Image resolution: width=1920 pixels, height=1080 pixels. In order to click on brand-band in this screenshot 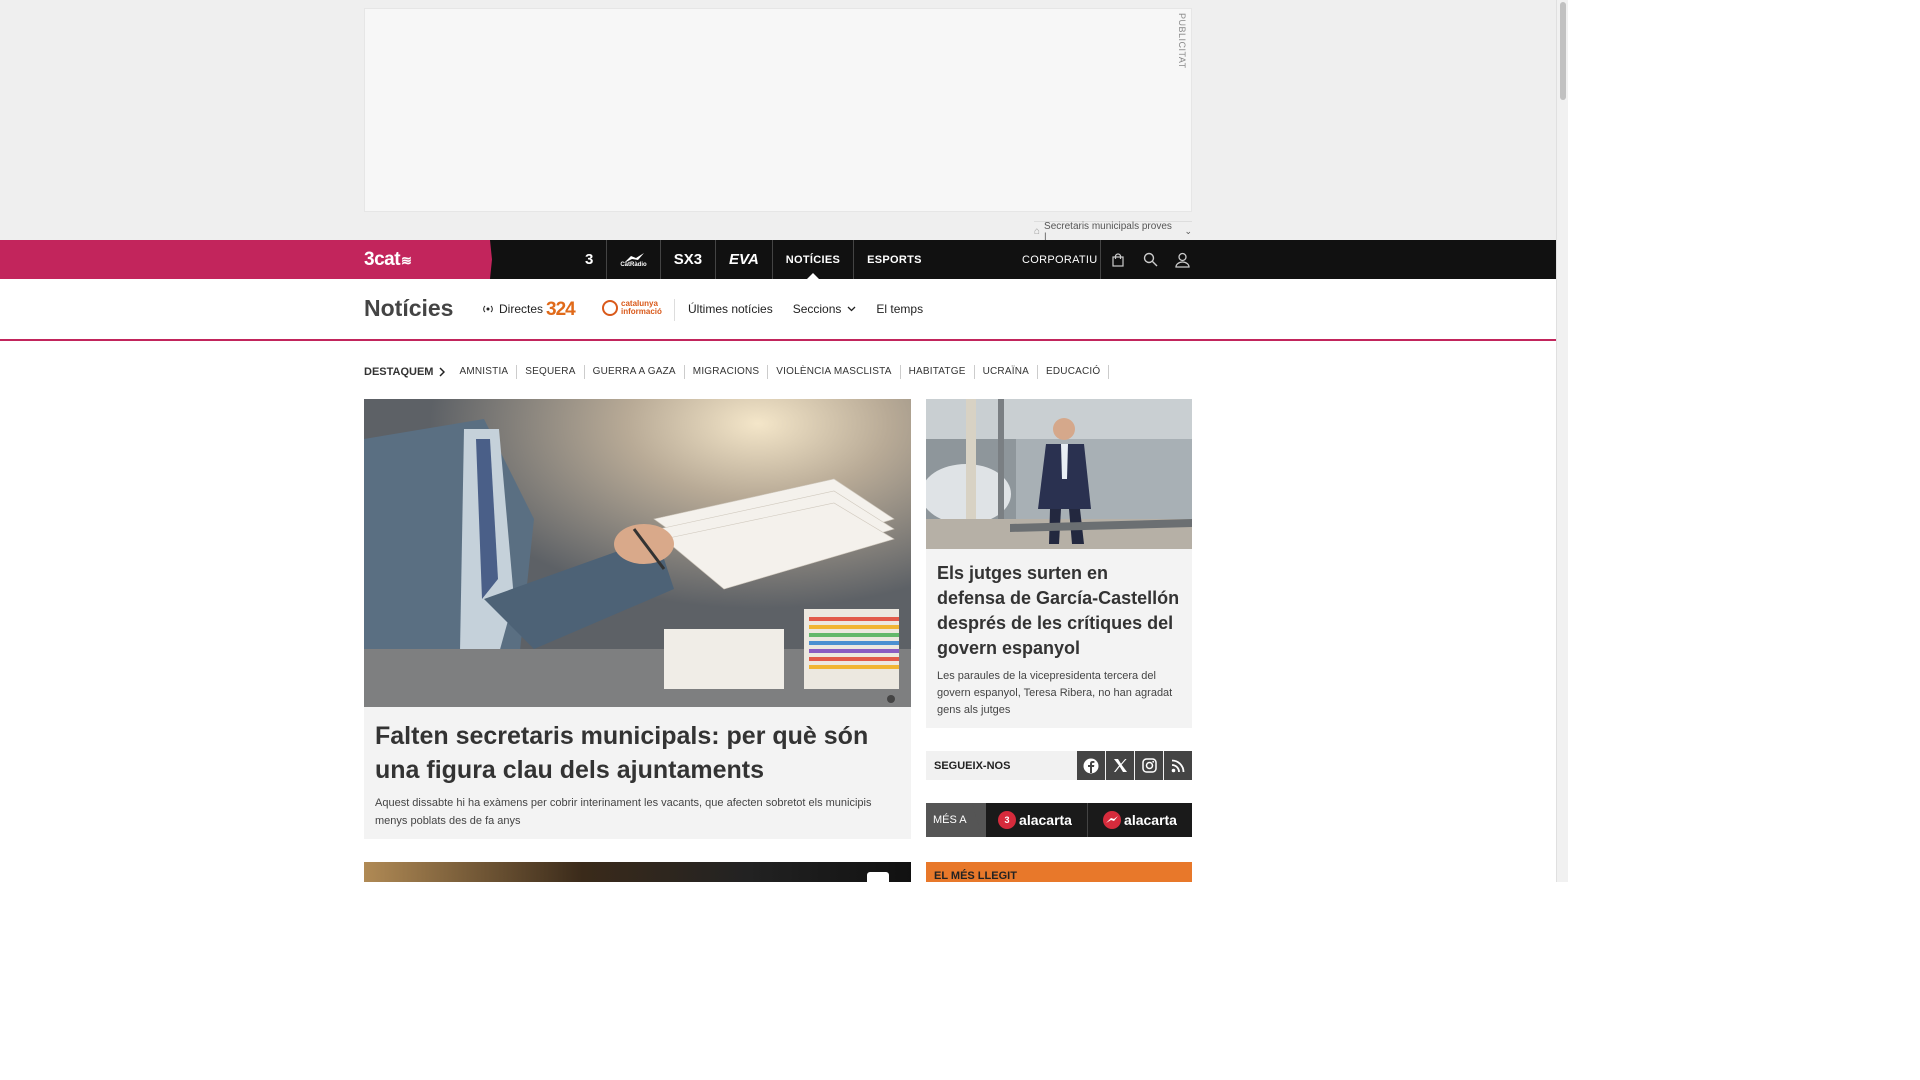, I will do `click(246, 259)`.